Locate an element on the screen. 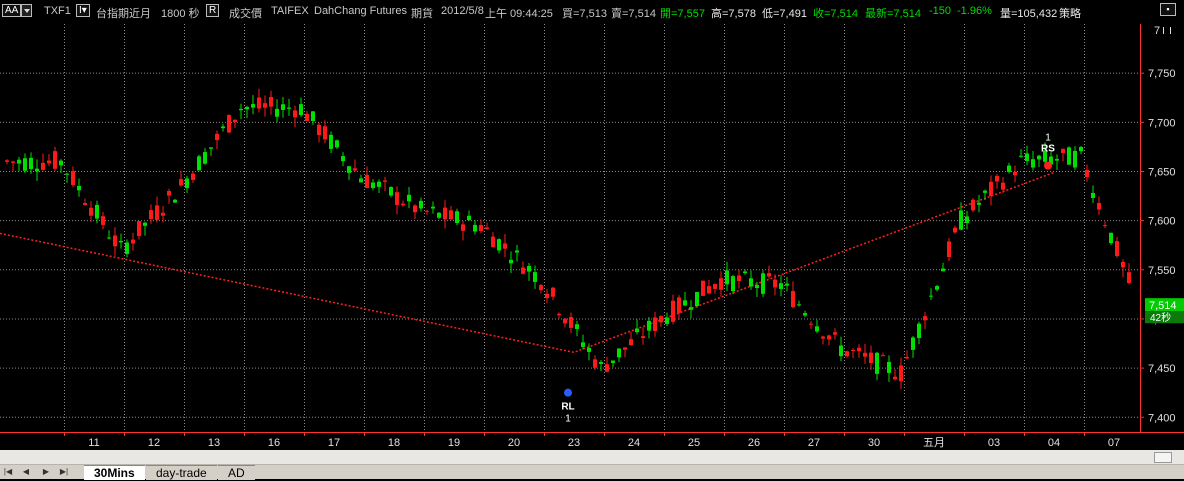 This screenshot has width=1184, height=481. axis-menu-icon is located at coordinates (1167, 30).